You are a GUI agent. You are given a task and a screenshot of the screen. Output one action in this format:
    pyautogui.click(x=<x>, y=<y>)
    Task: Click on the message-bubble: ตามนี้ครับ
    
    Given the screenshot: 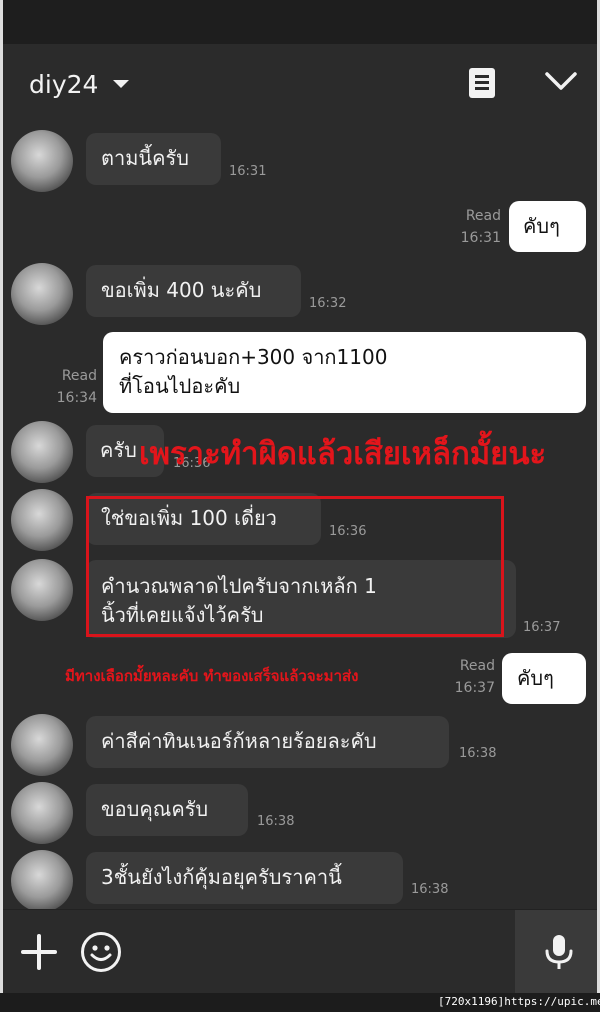 What is the action you would take?
    pyautogui.click(x=153, y=159)
    